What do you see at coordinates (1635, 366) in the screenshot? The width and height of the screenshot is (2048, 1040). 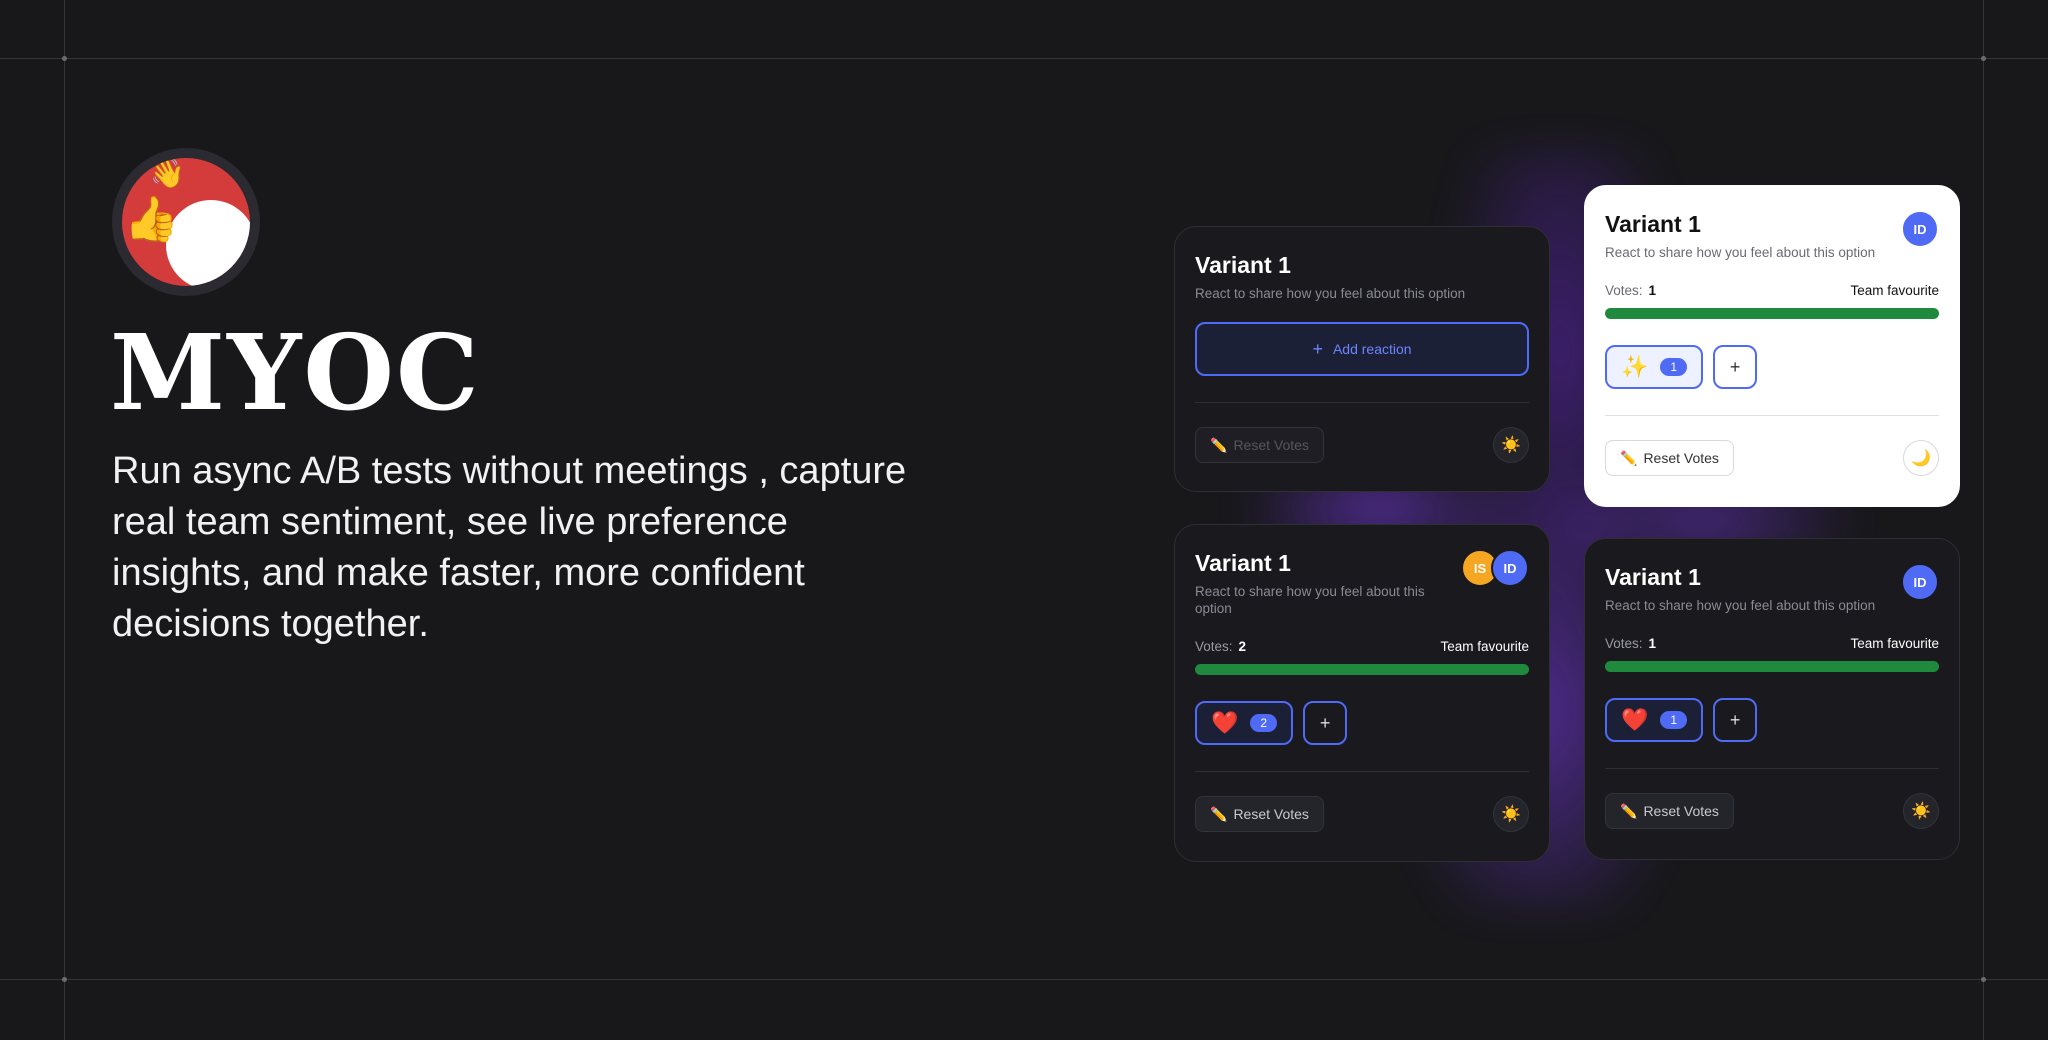 I see `sparkles-icon: ✨` at bounding box center [1635, 366].